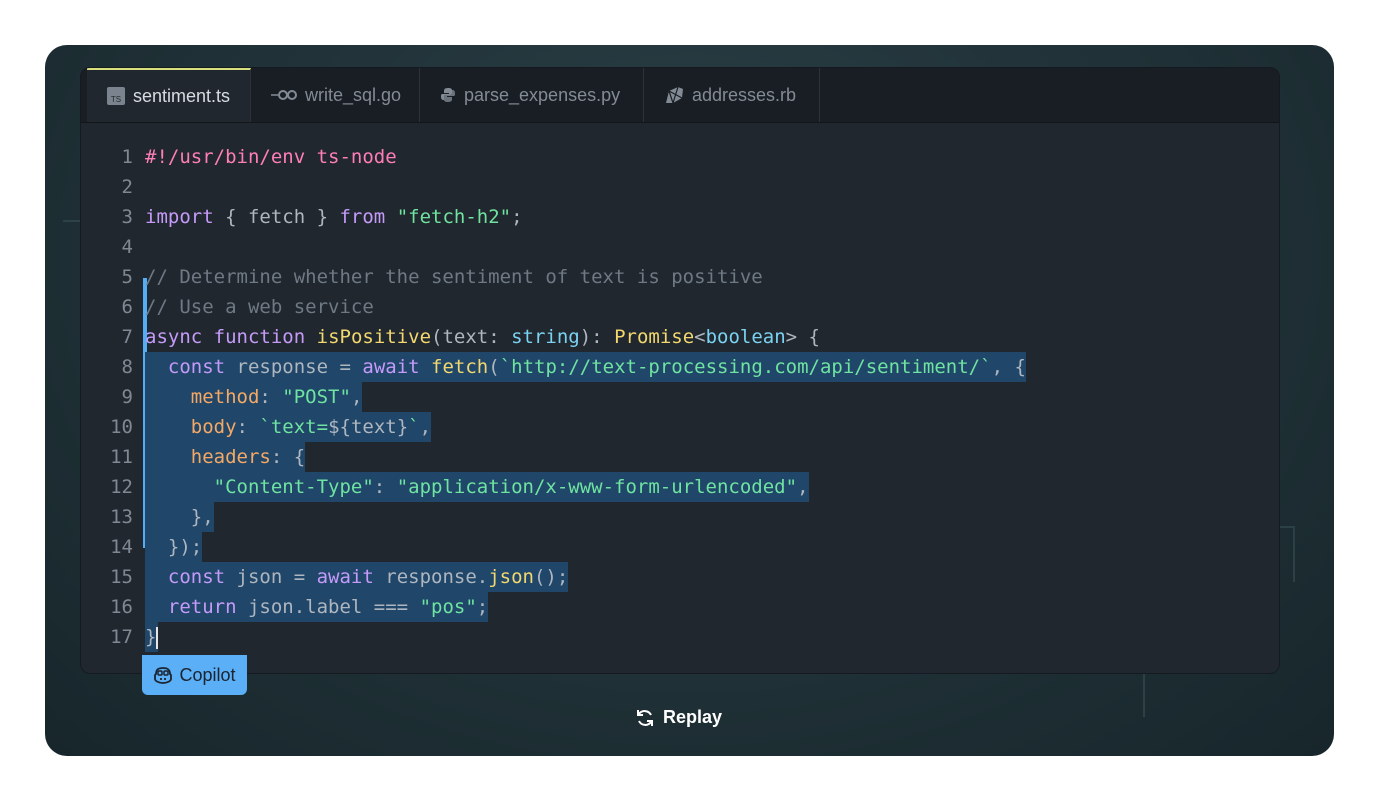 This screenshot has width=1379, height=801. Describe the element at coordinates (121, 637) in the screenshot. I see `line-number: 17` at that location.